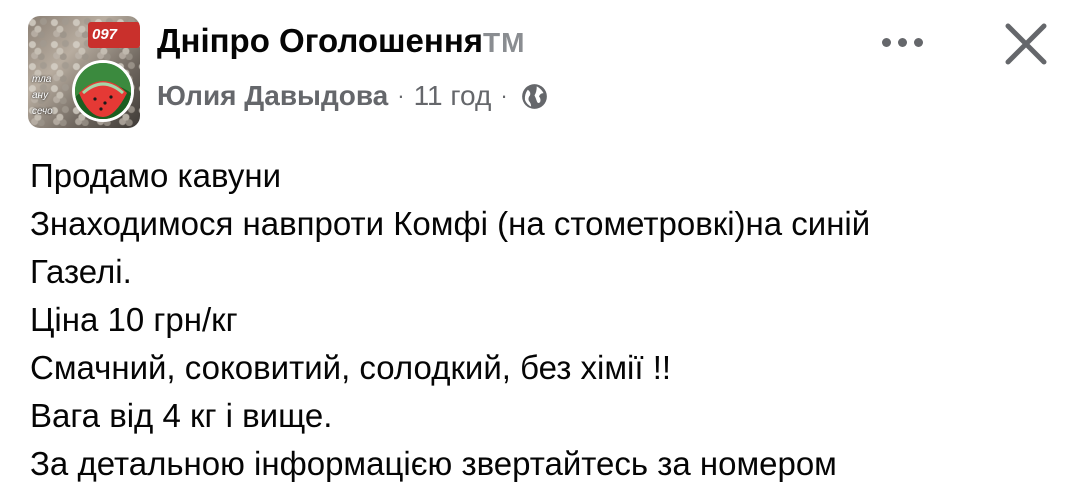 The height and width of the screenshot is (488, 1080). Describe the element at coordinates (81, 271) in the screenshot. I see `post-text-line: Газелі.` at that location.